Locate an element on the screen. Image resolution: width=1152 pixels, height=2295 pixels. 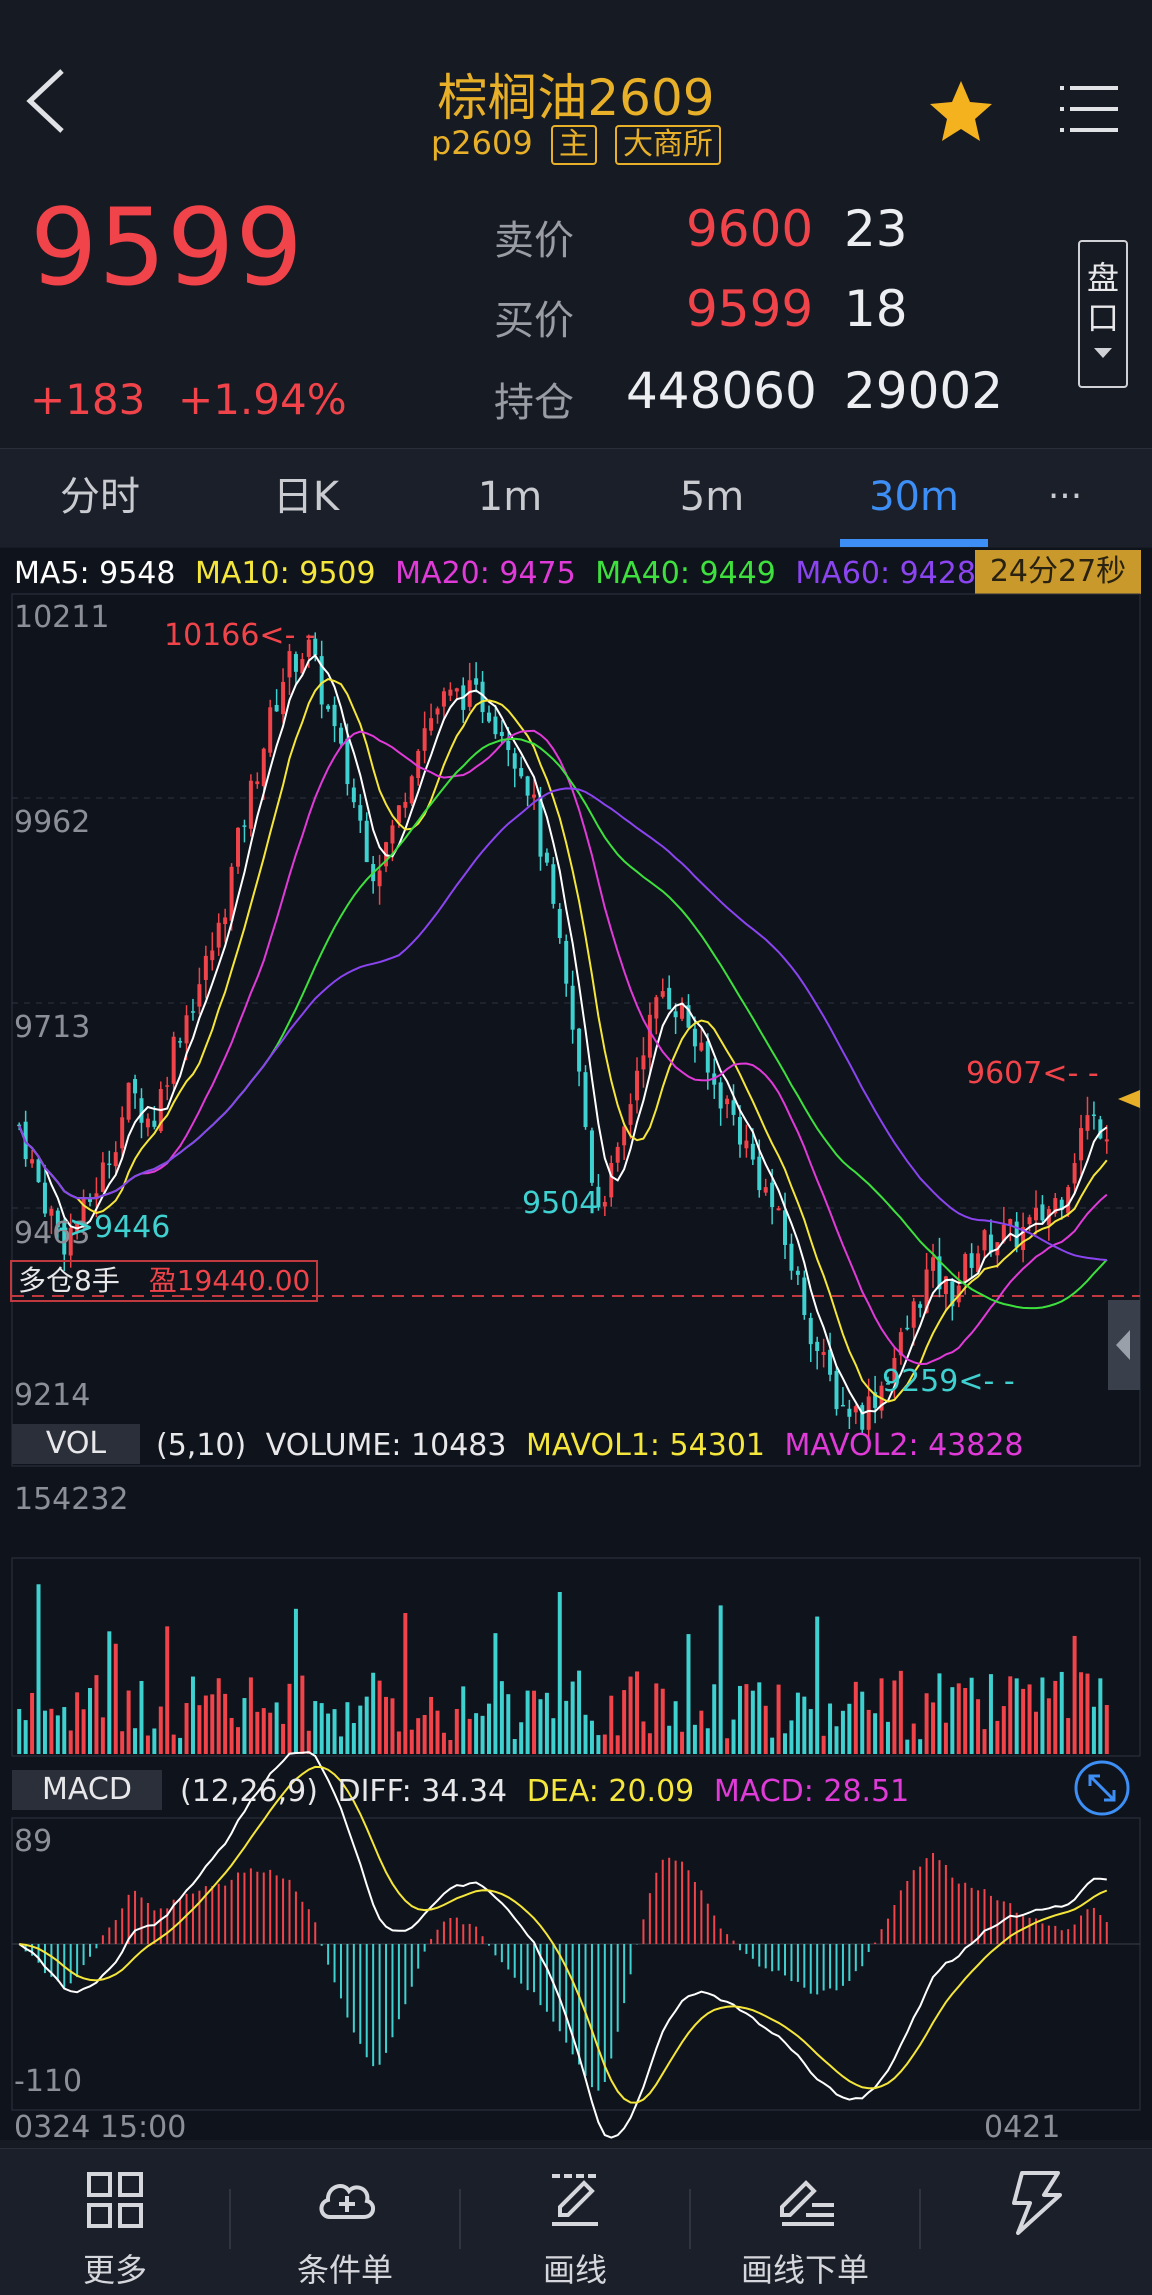
tab-daily-k: 日K is located at coordinates (306, 498).